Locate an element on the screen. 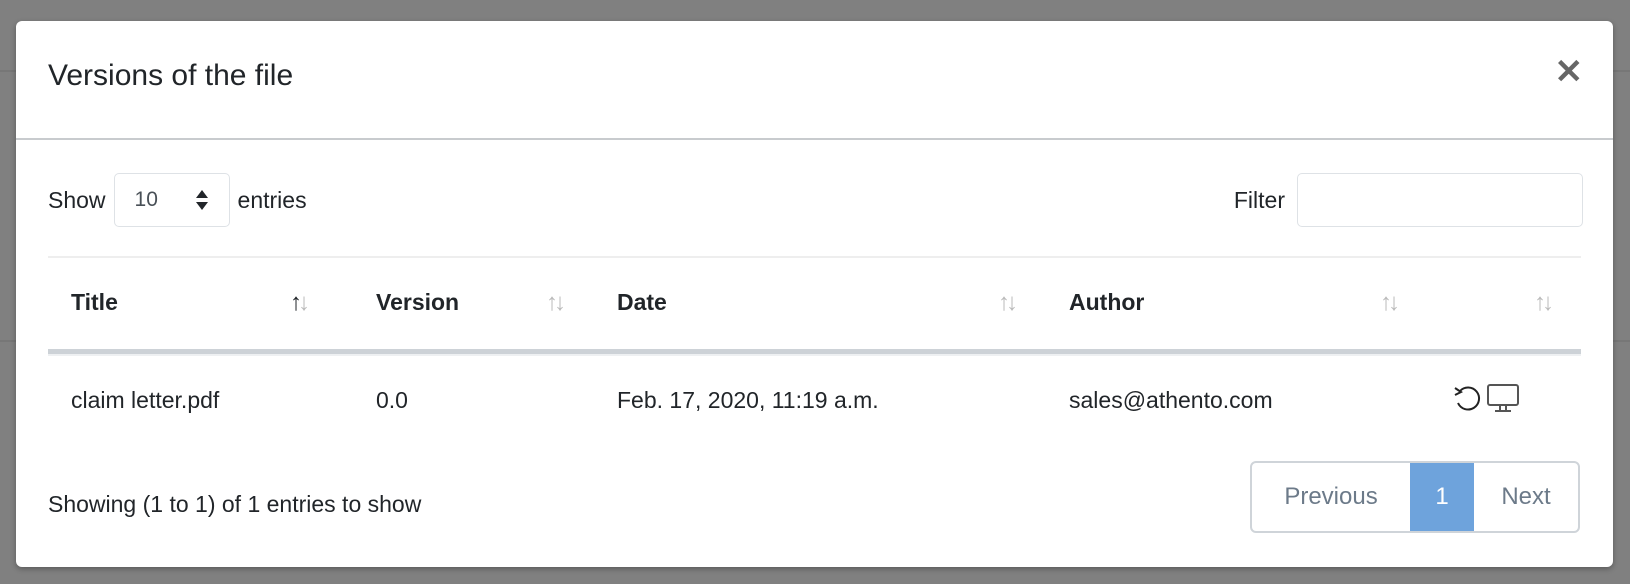  page-size-value: 10 is located at coordinates (146, 199).